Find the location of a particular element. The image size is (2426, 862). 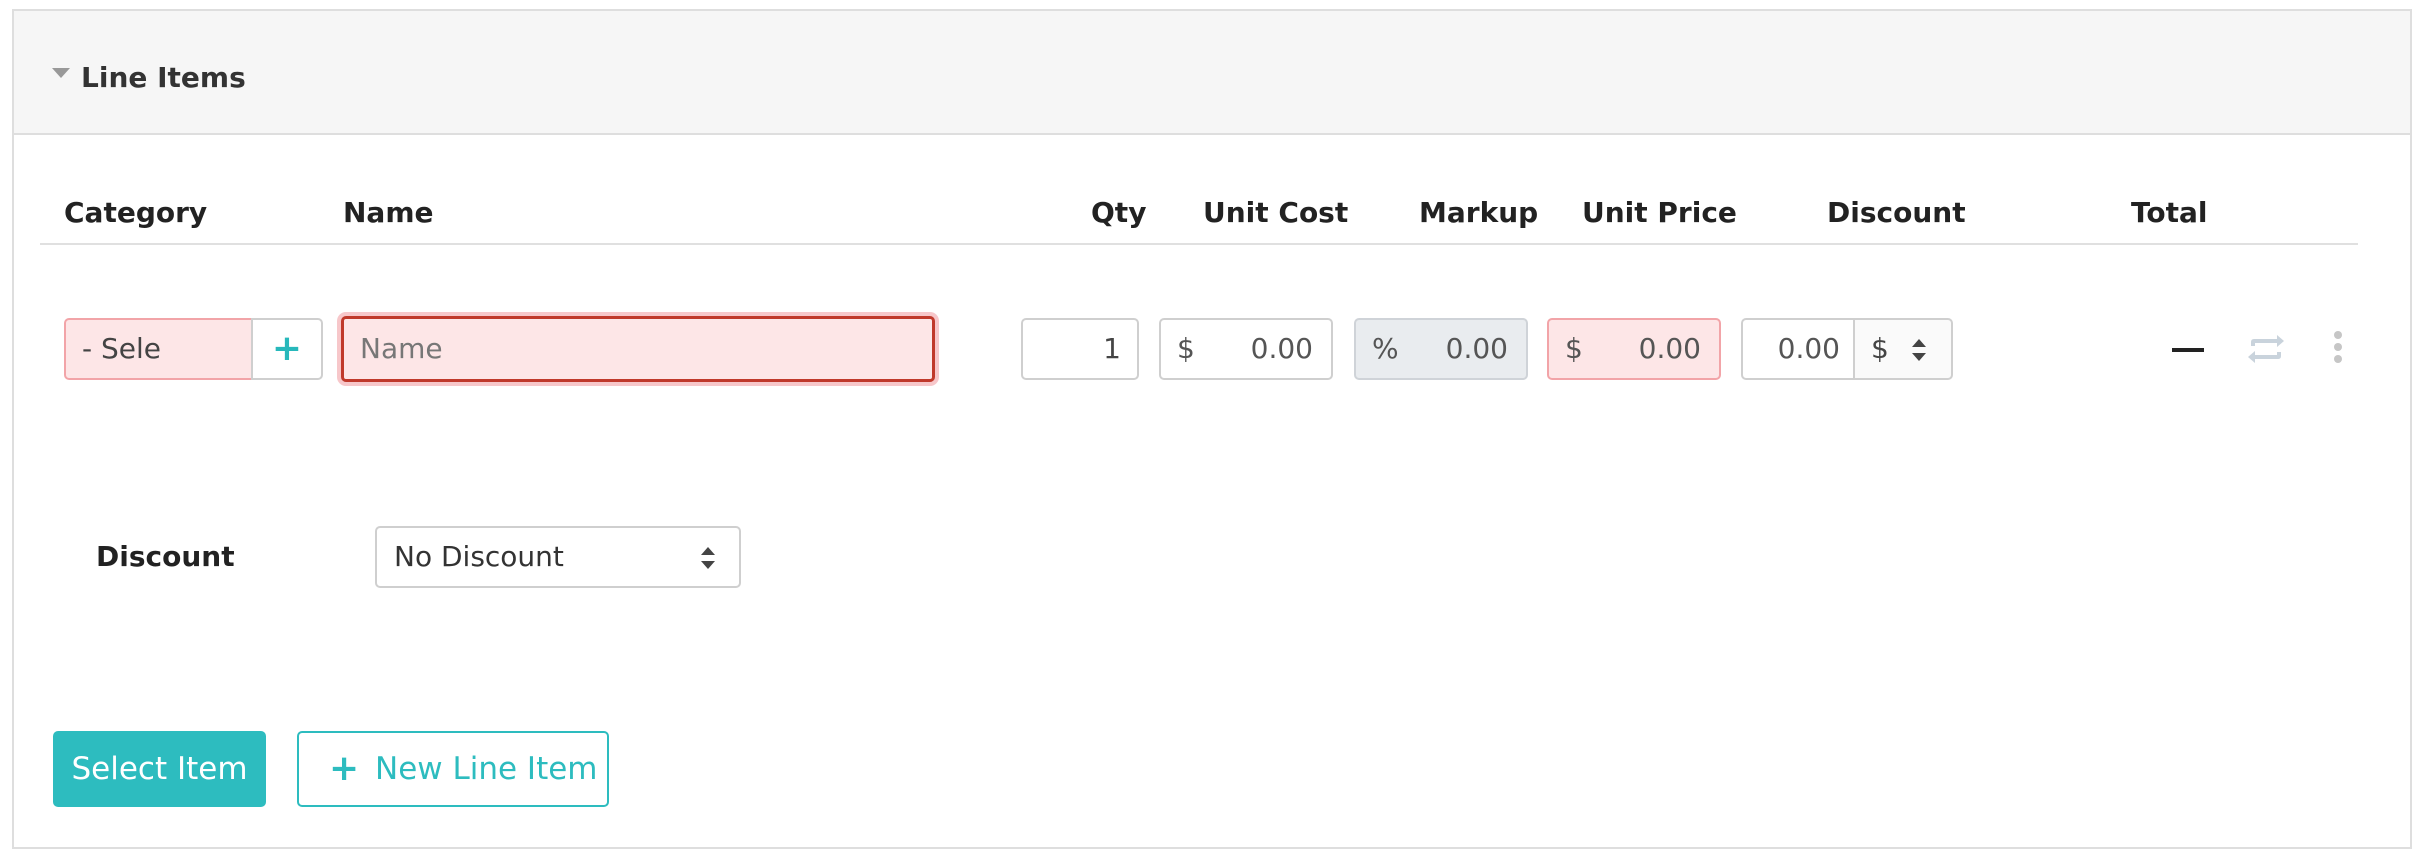

markup-value: 0.00 is located at coordinates (1476, 348).